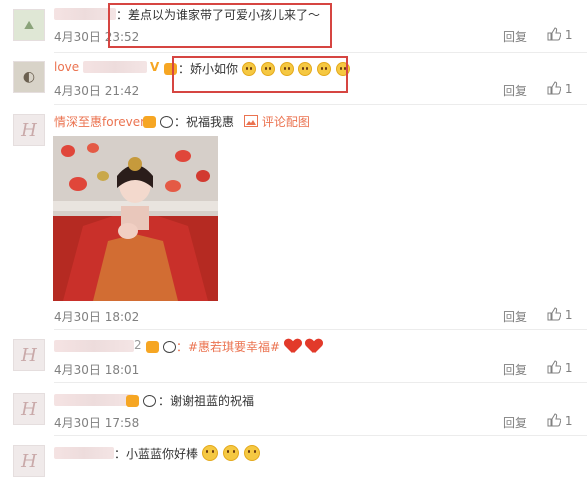  Describe the element at coordinates (29, 25) in the screenshot. I see `avatar: ⛰` at that location.